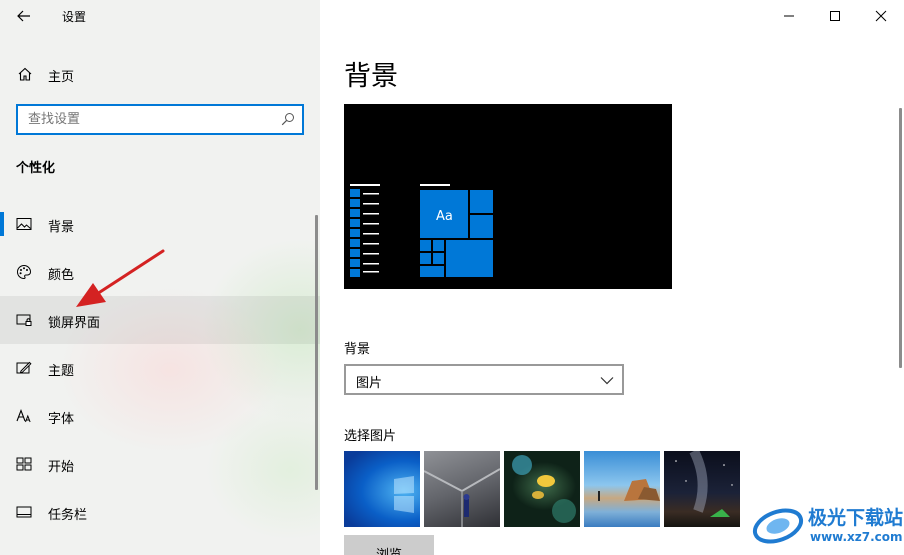 This screenshot has width=904, height=555. I want to click on sidebar-item-label: 字体, so click(61, 419).